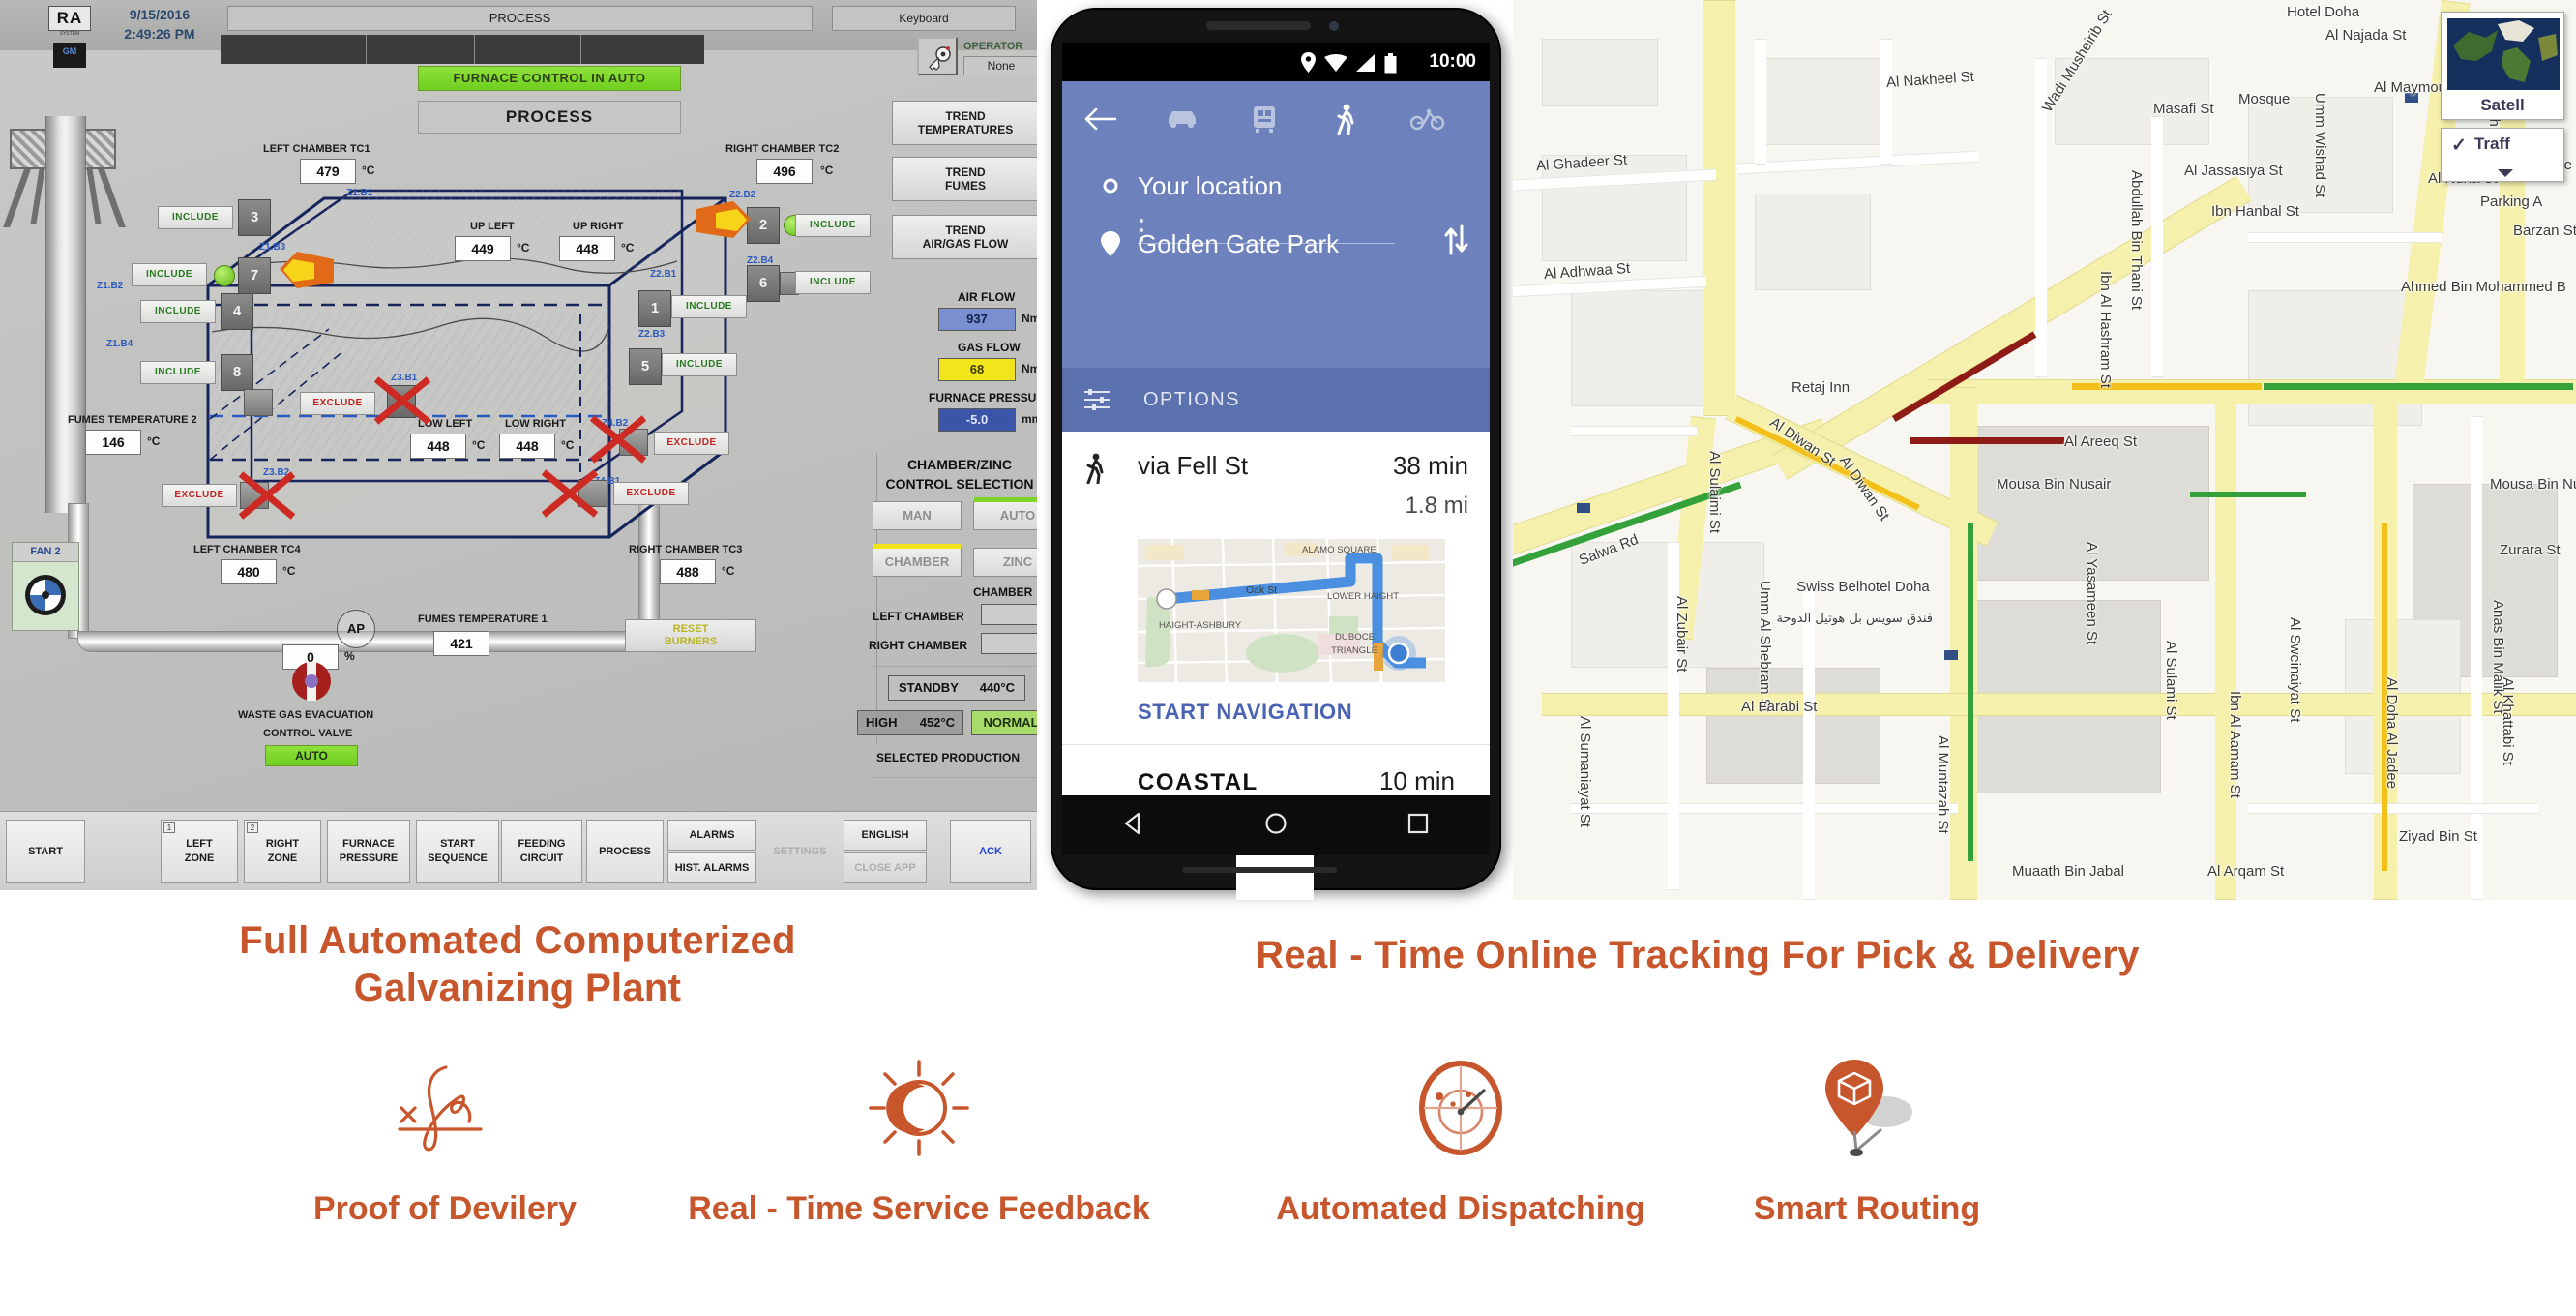 This screenshot has width=2576, height=1316. What do you see at coordinates (1276, 823) in the screenshot?
I see `home-circle-icon` at bounding box center [1276, 823].